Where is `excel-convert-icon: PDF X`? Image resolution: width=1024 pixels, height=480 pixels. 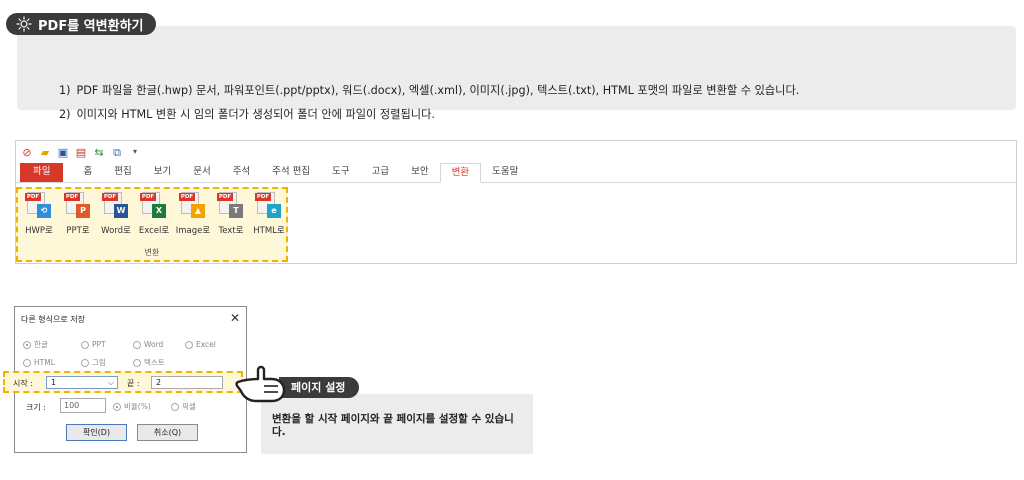
excel-convert-icon: PDF X is located at coordinates (154, 206).